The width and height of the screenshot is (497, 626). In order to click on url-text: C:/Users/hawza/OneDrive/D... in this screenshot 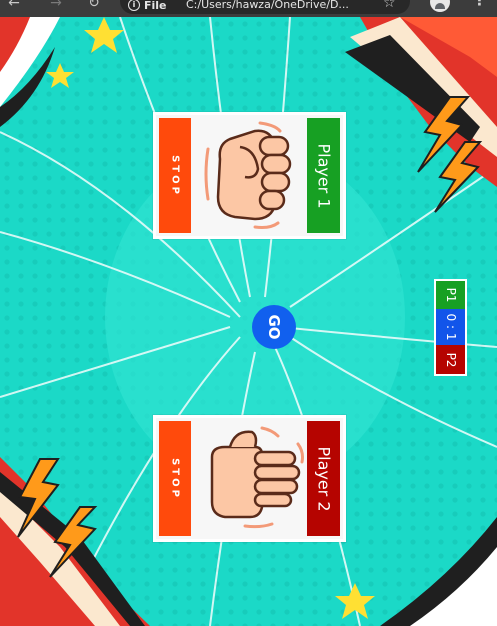, I will do `click(267, 5)`.